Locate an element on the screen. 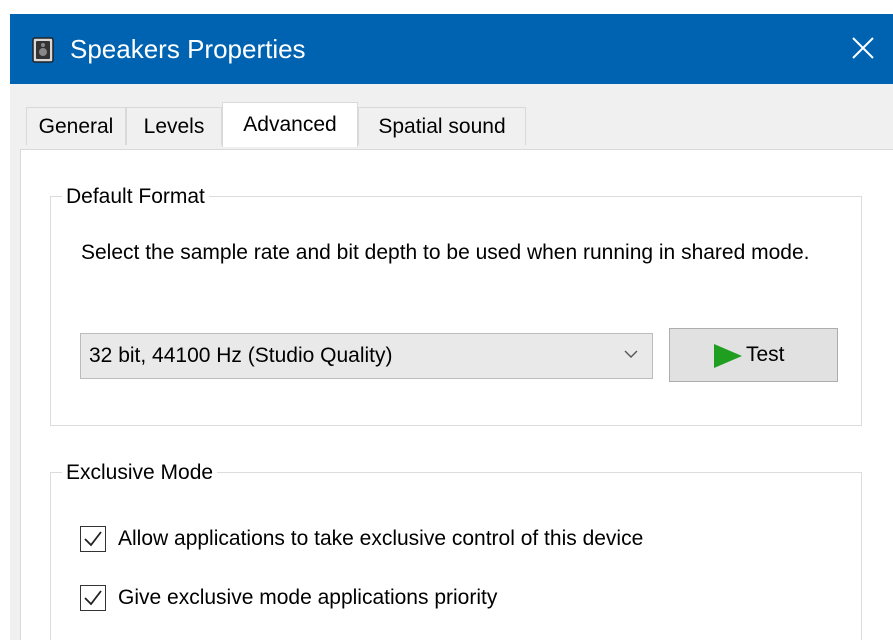 This screenshot has width=893, height=640. play-icon is located at coordinates (728, 356).